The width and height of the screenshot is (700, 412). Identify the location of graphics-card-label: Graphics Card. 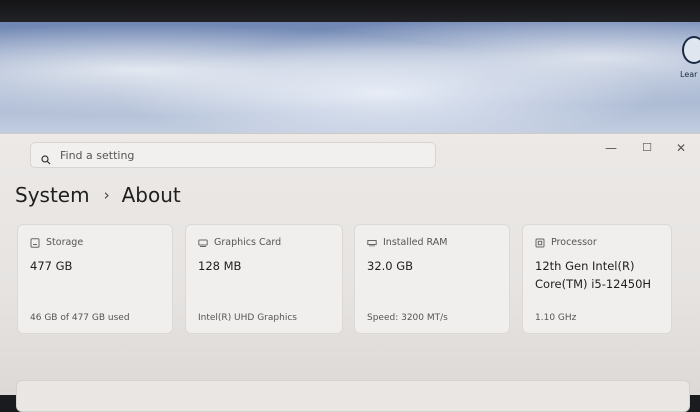
(248, 242).